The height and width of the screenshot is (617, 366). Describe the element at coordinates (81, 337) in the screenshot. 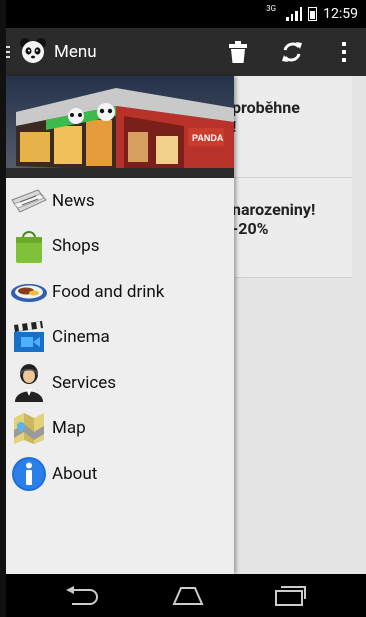

I see `menu-item-label: Cinema` at that location.